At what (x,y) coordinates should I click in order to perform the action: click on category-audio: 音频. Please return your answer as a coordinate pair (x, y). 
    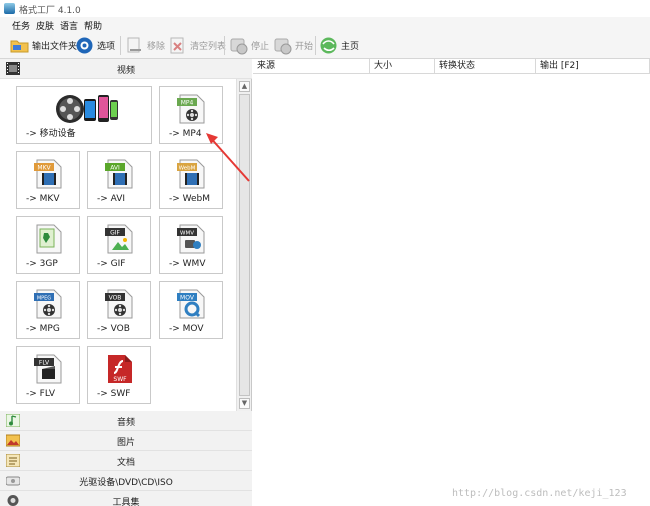
    Looking at the image, I should click on (126, 421).